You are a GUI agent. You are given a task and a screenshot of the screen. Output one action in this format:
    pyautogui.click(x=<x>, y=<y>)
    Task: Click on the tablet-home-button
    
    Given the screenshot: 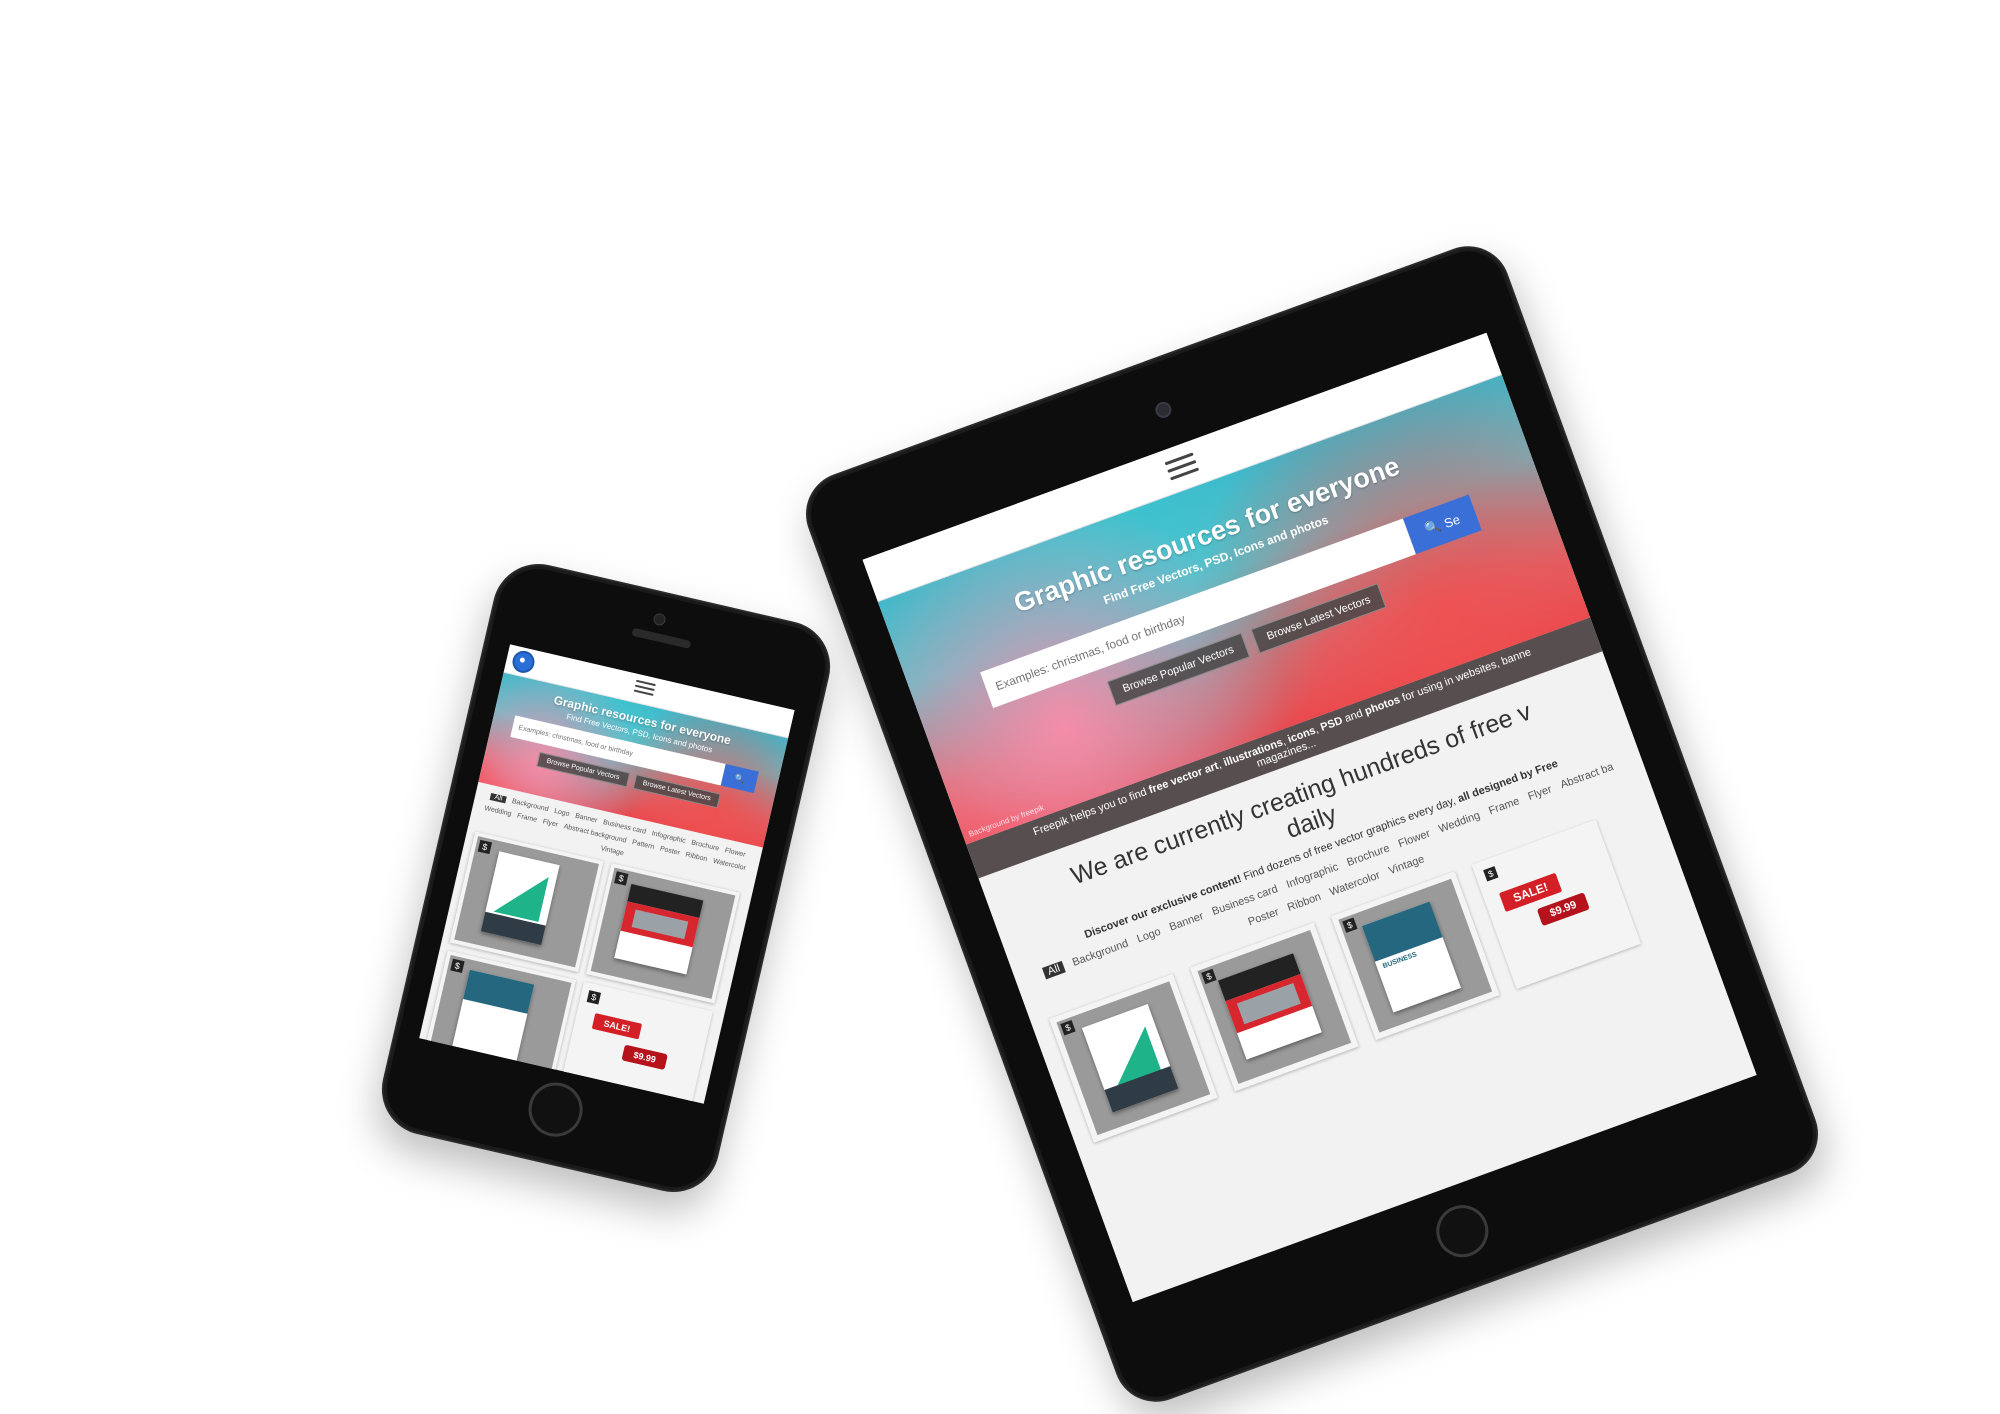 What is the action you would take?
    pyautogui.click(x=1462, y=1231)
    